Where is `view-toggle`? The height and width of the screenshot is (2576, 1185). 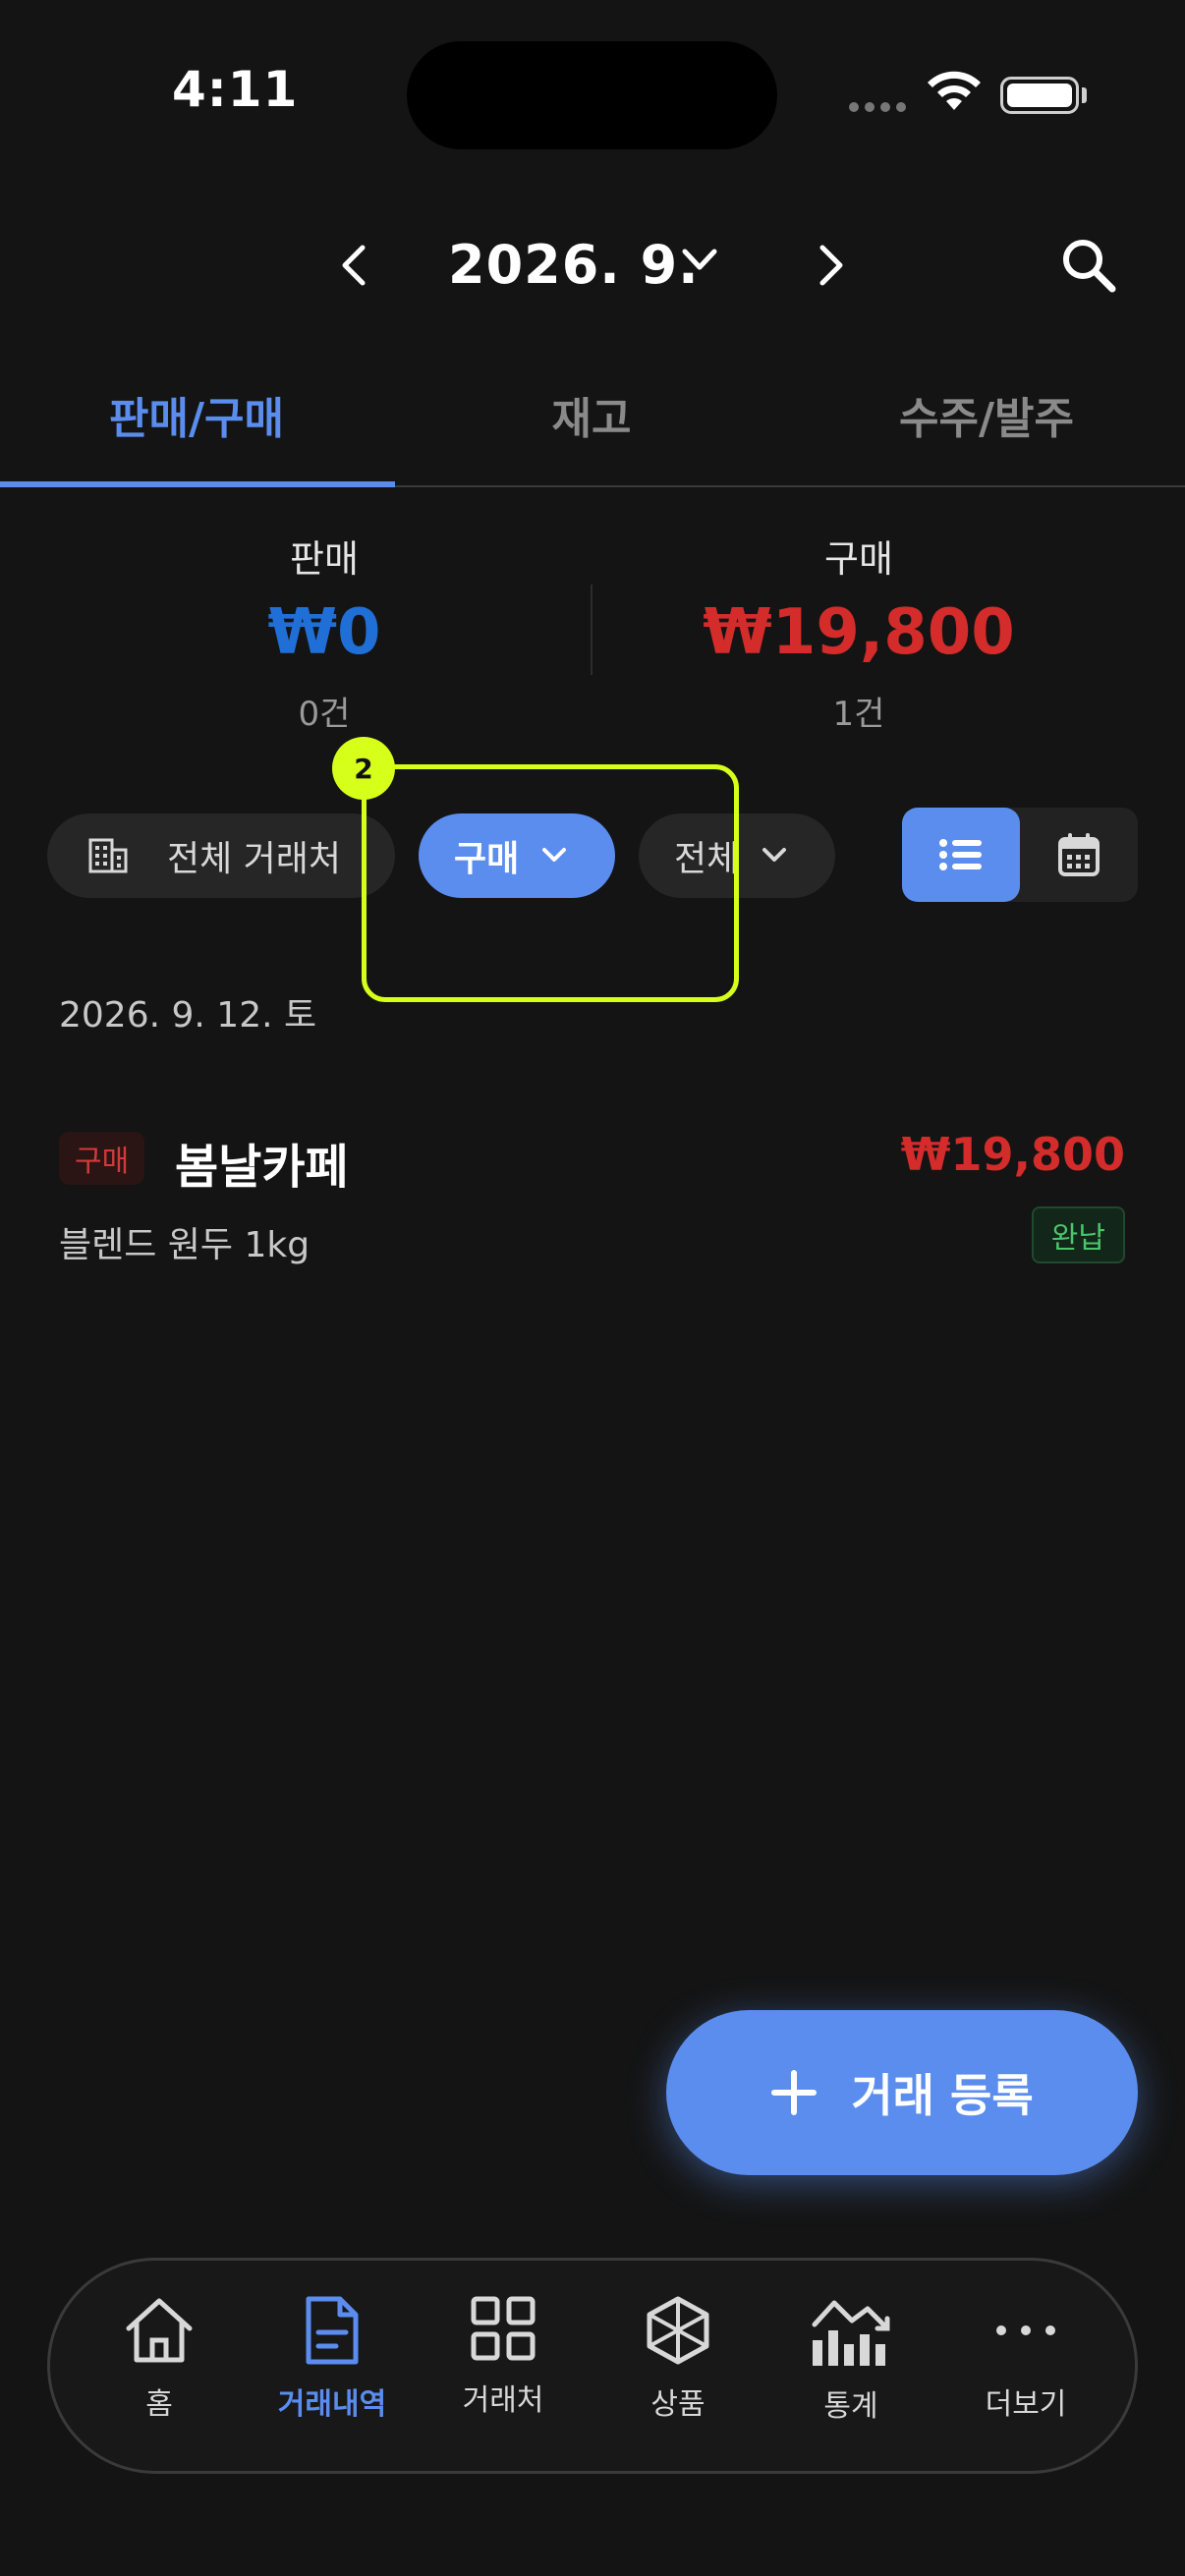 view-toggle is located at coordinates (1020, 855).